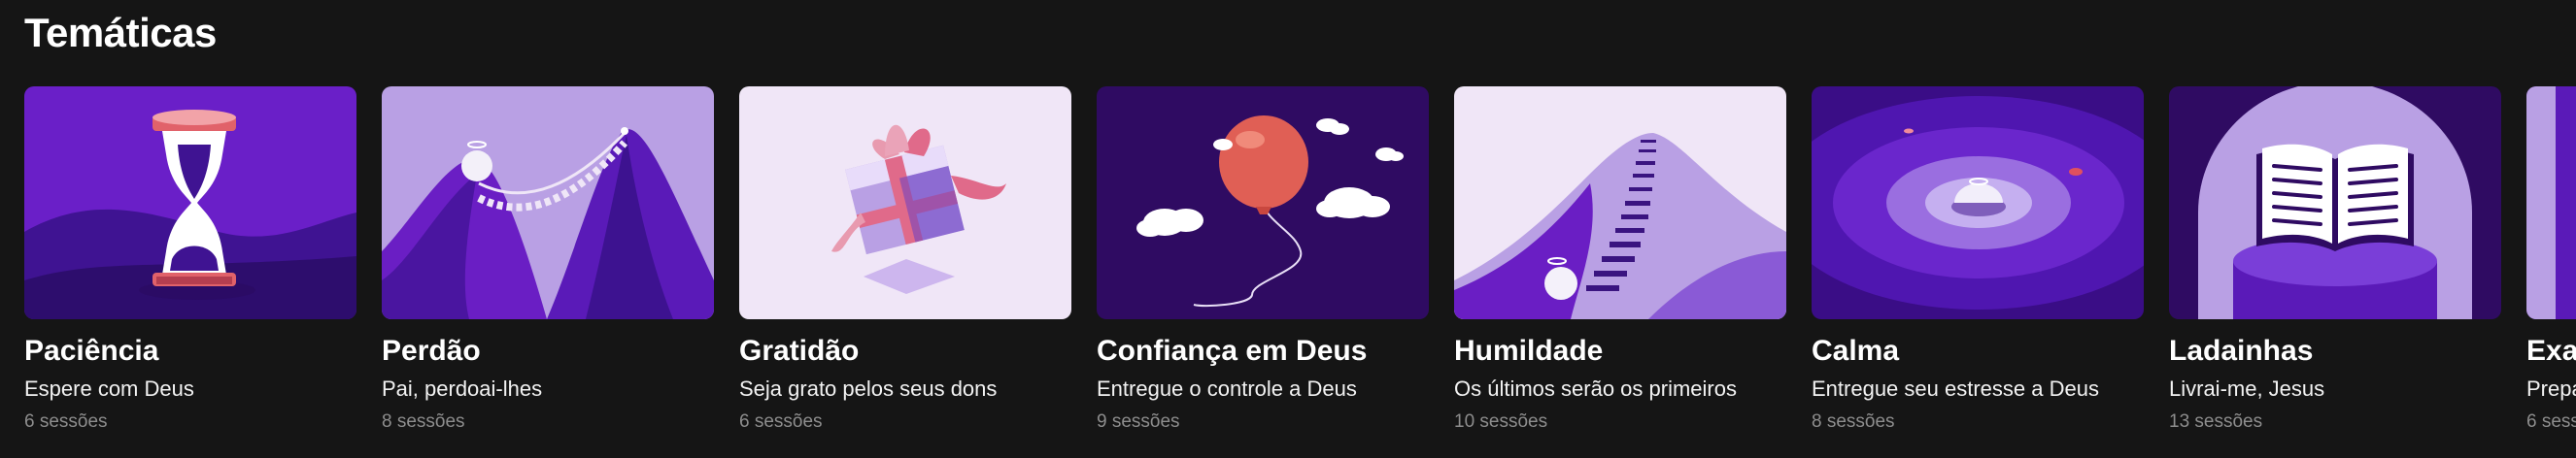 This screenshot has width=2576, height=458. What do you see at coordinates (2241, 351) in the screenshot?
I see `card-title: Ladainhas` at bounding box center [2241, 351].